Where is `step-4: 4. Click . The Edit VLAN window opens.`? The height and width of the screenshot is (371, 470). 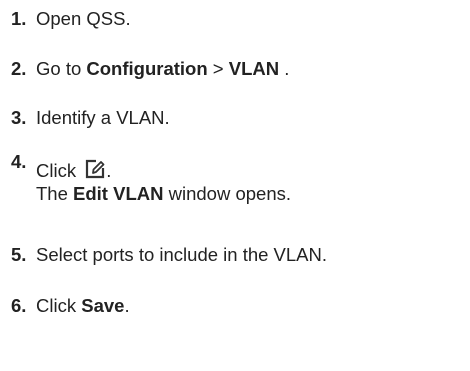
step-4: 4. Click . The Edit VLAN window opens. is located at coordinates (151, 178).